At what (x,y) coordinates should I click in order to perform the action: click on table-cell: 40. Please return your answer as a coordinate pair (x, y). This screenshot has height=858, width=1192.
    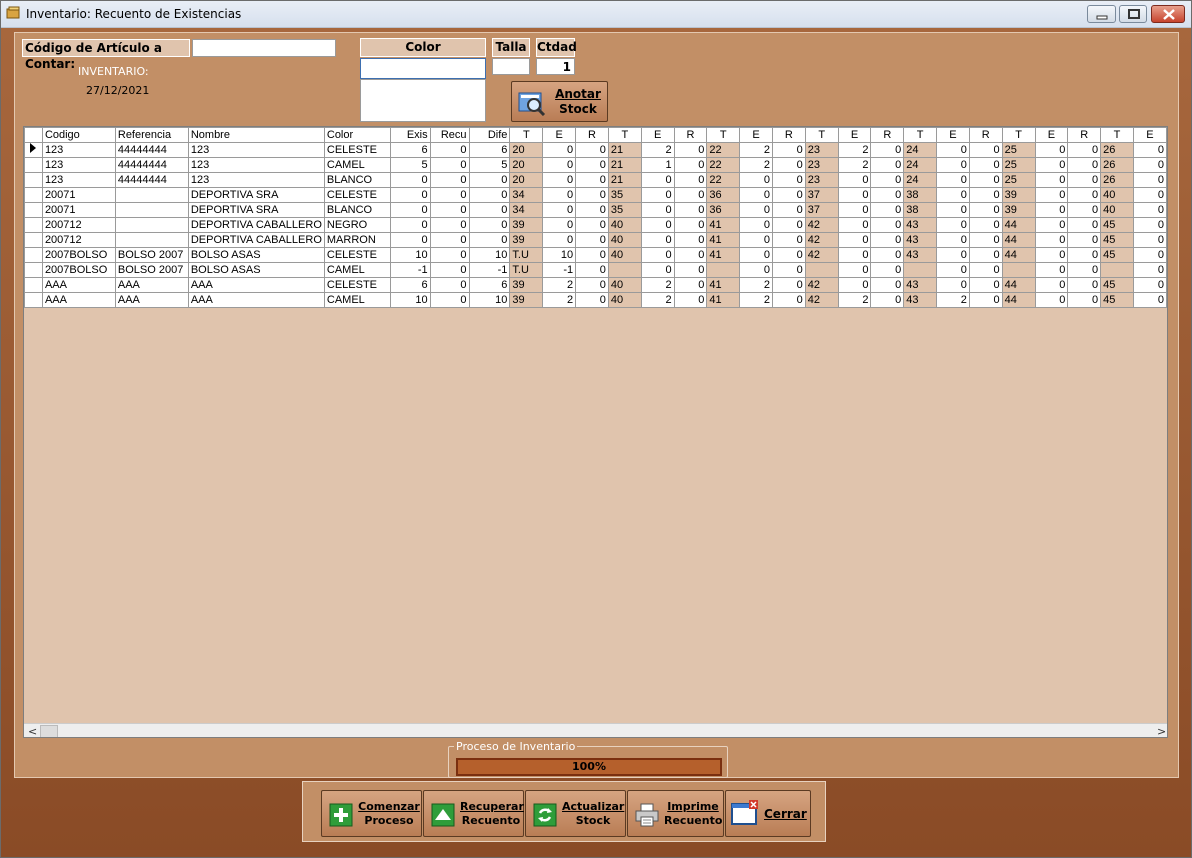
    Looking at the image, I should click on (624, 240).